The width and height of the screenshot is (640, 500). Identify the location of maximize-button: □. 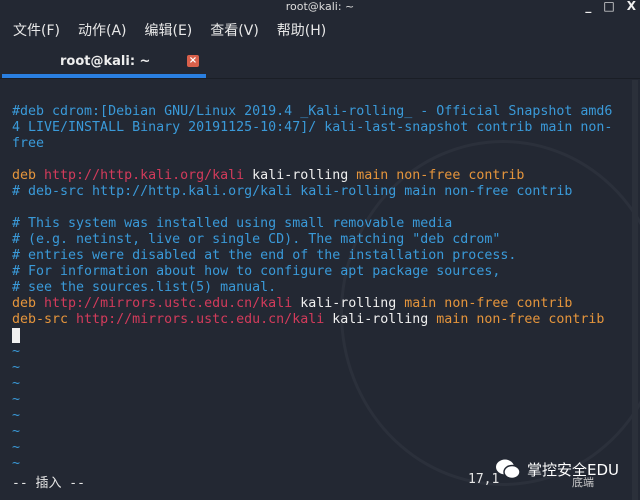
(608, 6).